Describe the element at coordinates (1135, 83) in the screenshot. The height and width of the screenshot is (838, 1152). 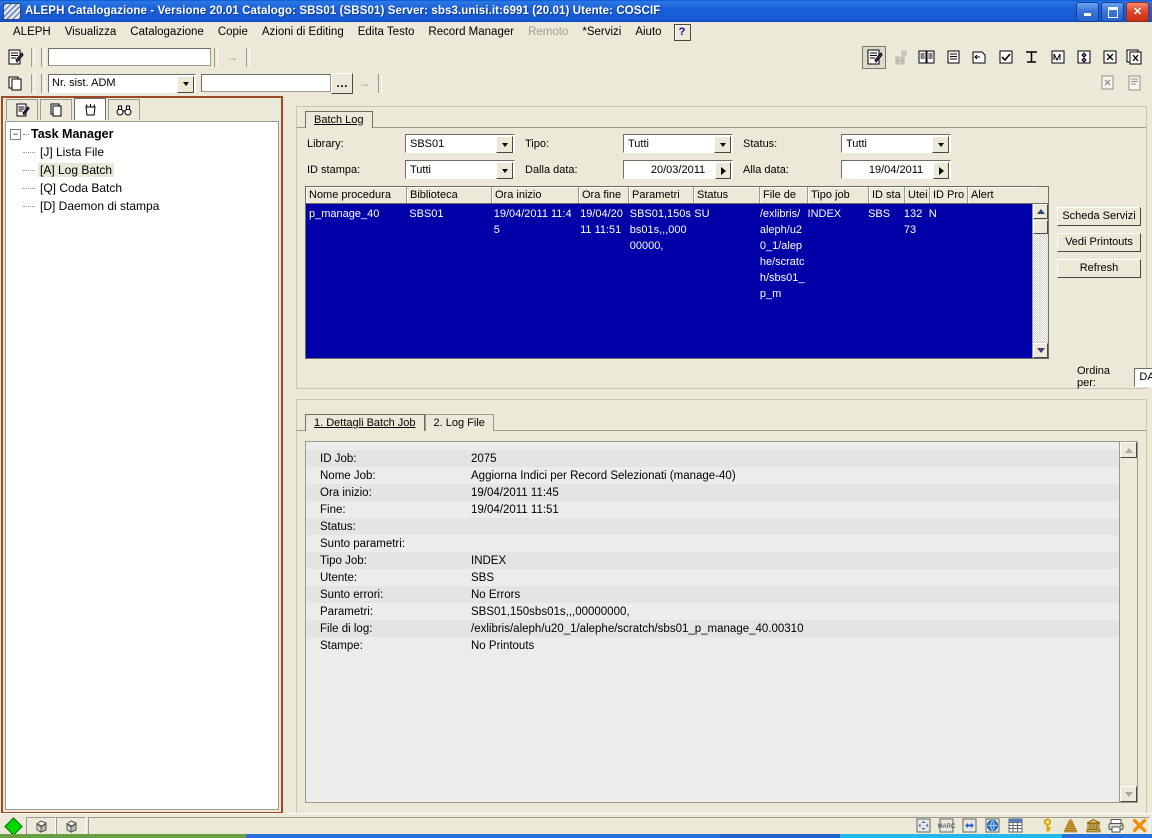
I see `doc-edit-icon` at that location.